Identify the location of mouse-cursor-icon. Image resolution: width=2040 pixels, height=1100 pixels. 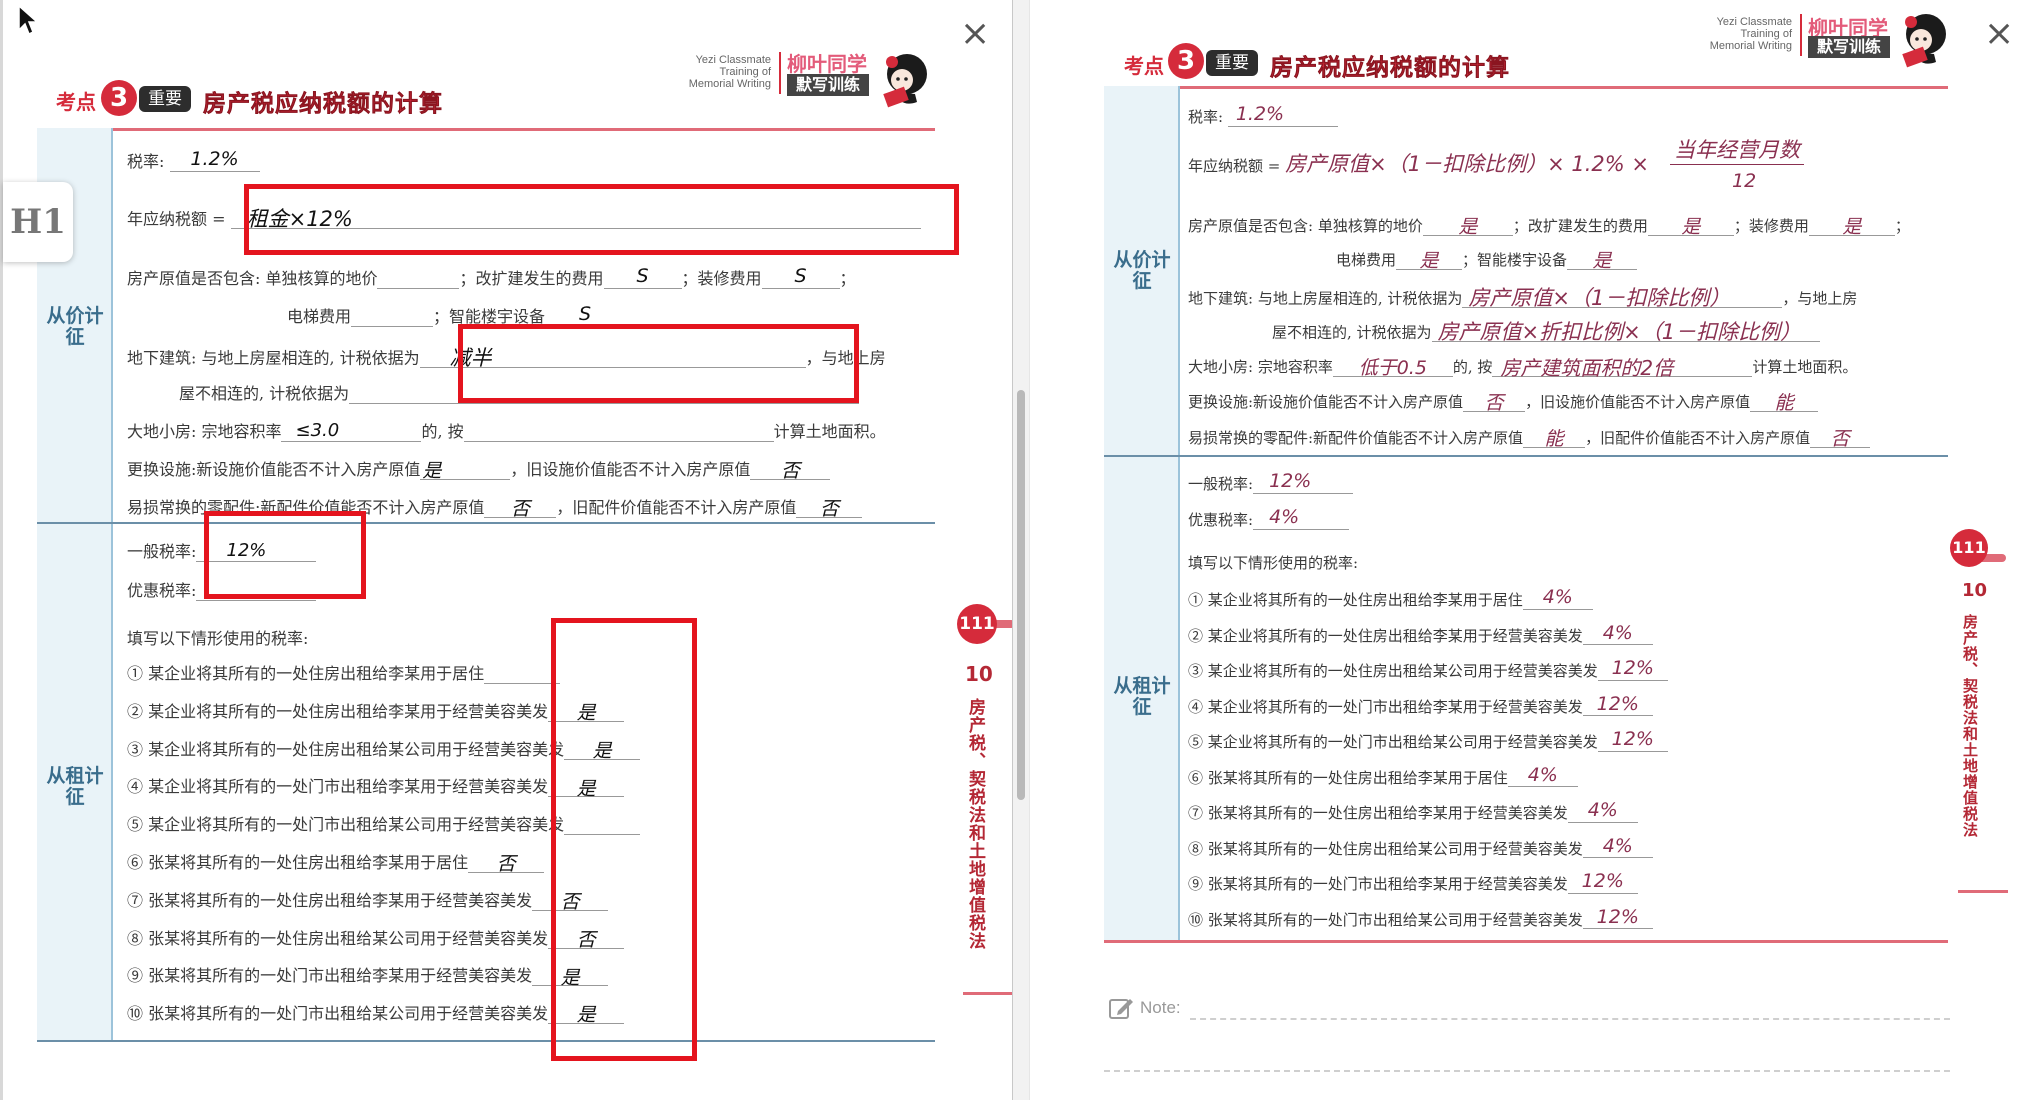
(28, 20).